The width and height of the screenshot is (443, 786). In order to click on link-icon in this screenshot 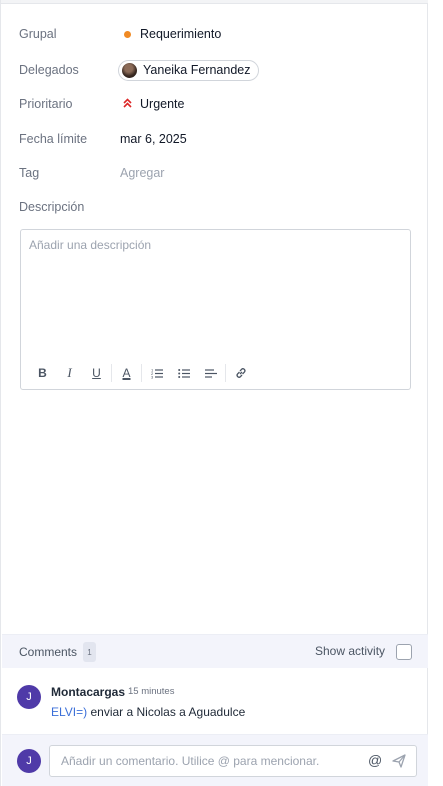, I will do `click(240, 373)`.